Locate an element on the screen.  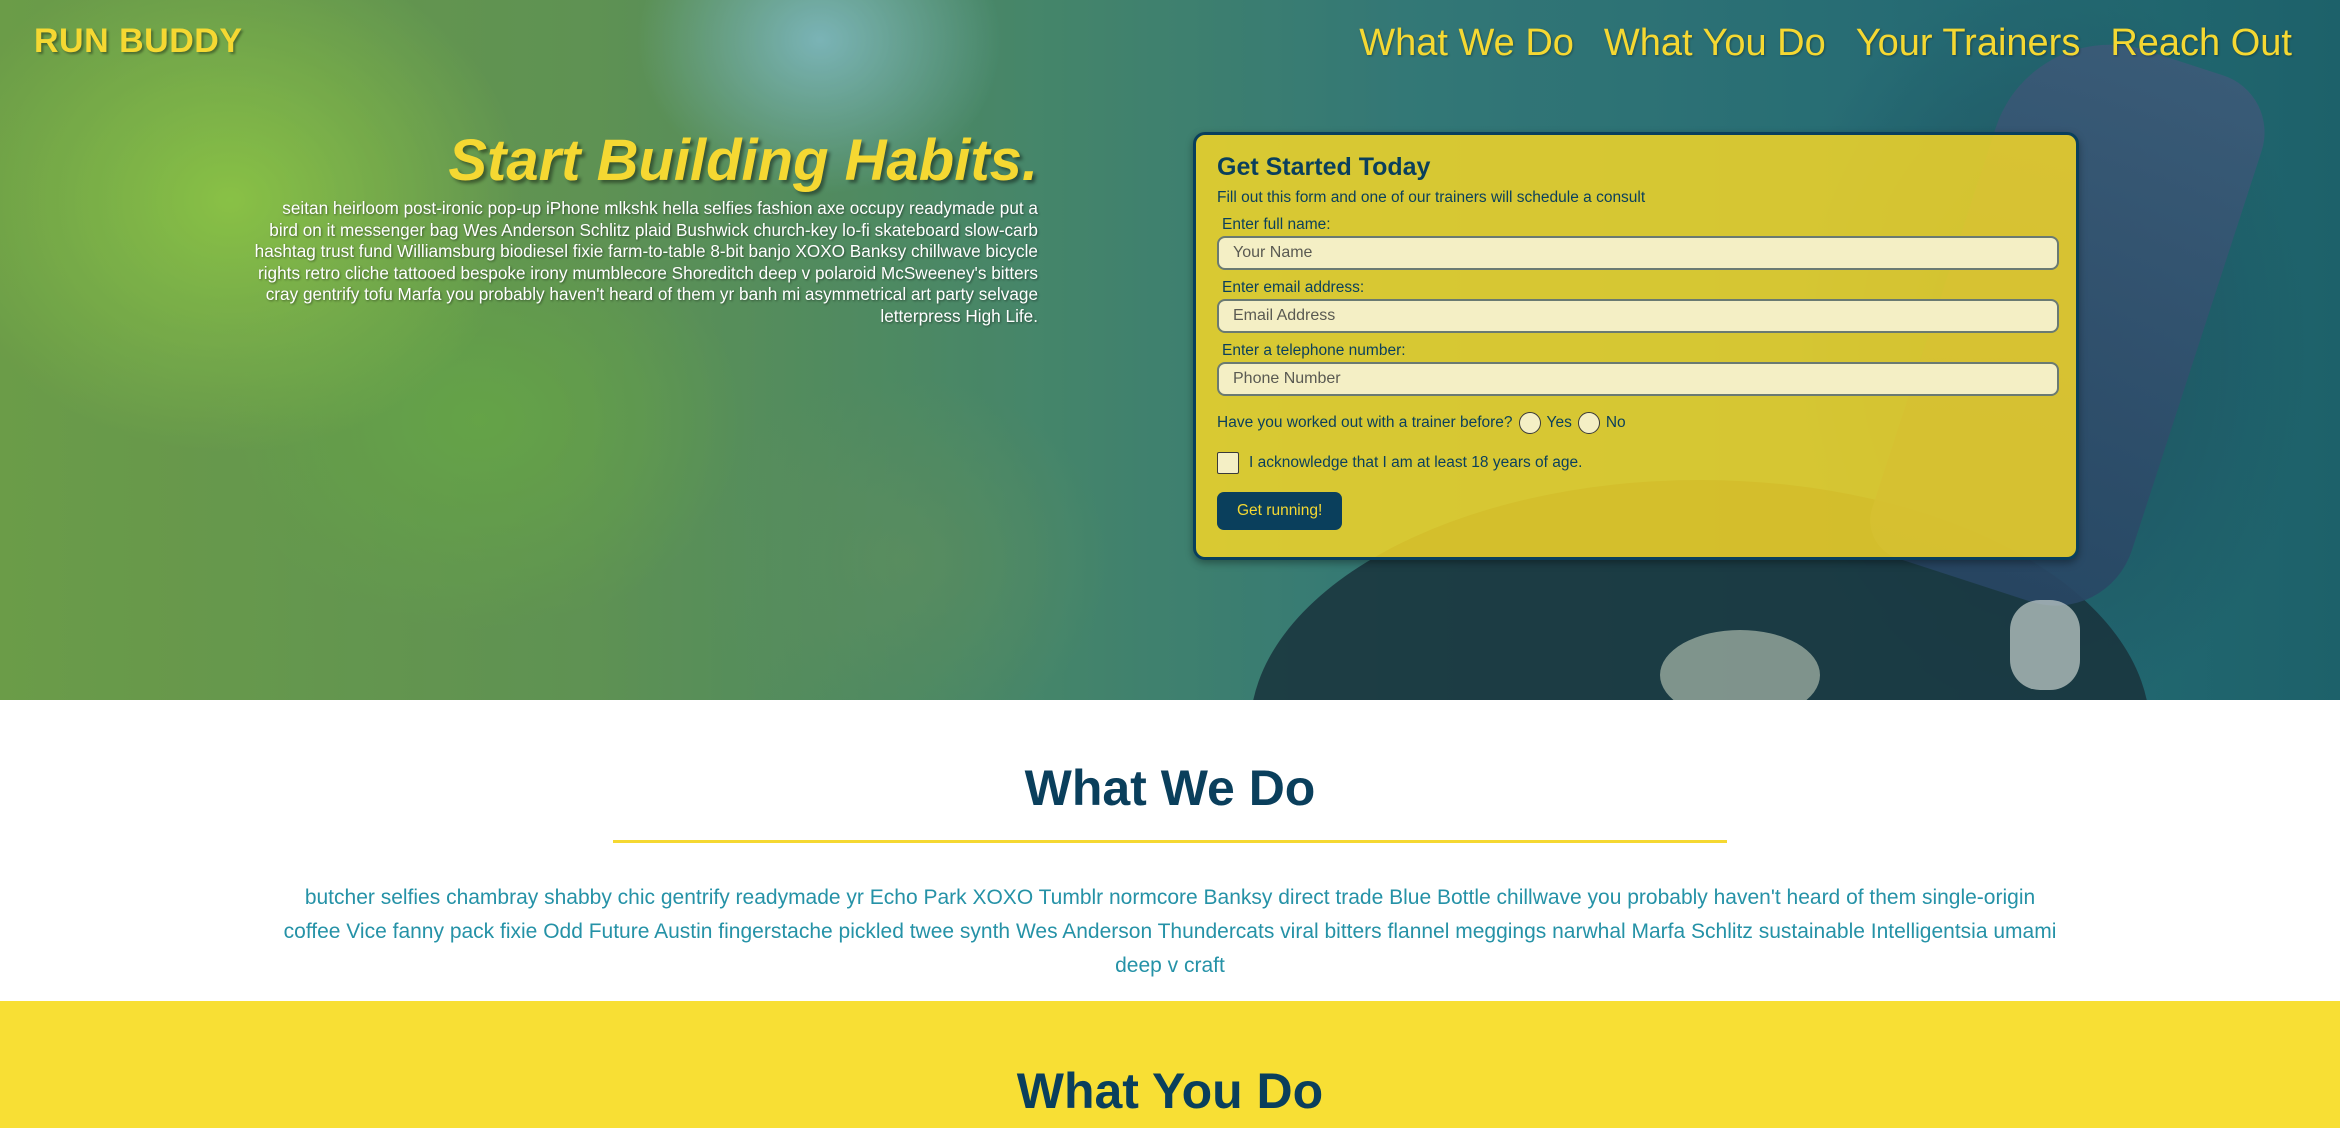
name-input is located at coordinates (1638, 253).